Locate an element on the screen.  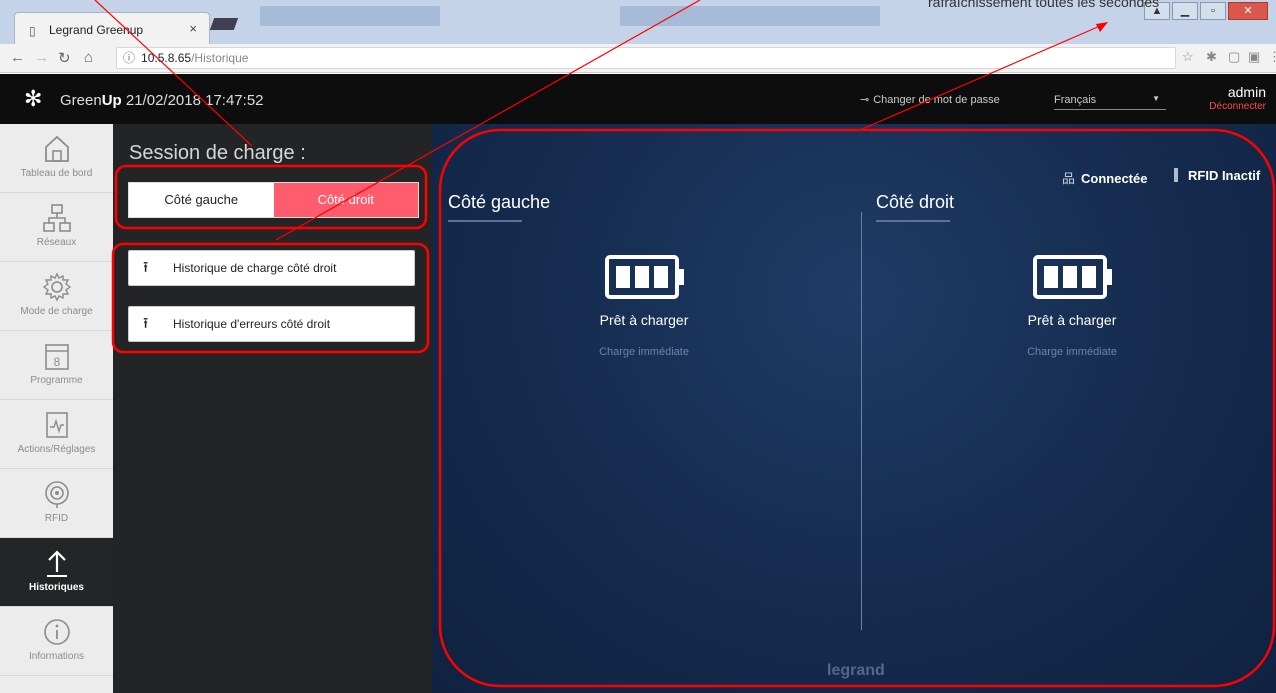
window-minimize-icon: ▁ is located at coordinates (1185, 11).